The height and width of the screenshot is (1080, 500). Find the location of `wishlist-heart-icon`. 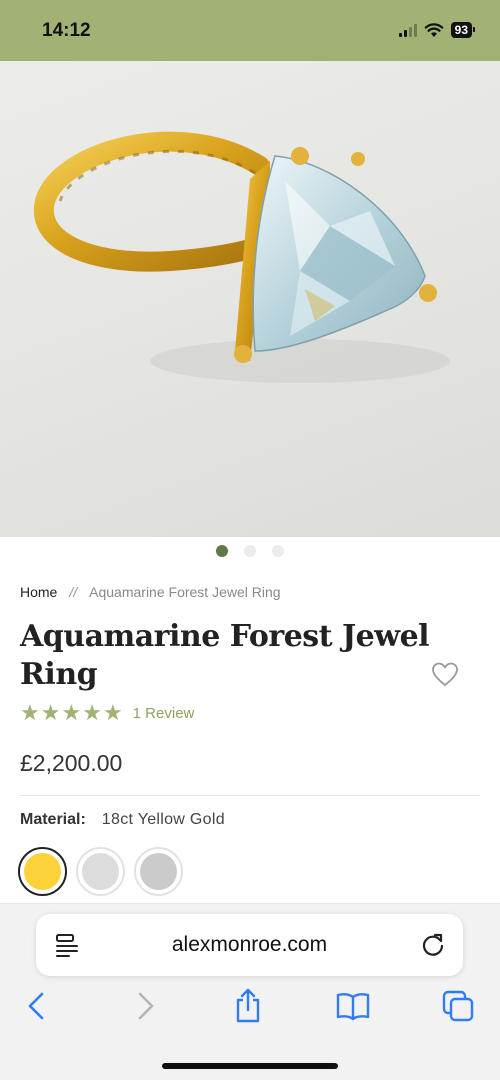

wishlist-heart-icon is located at coordinates (445, 675).